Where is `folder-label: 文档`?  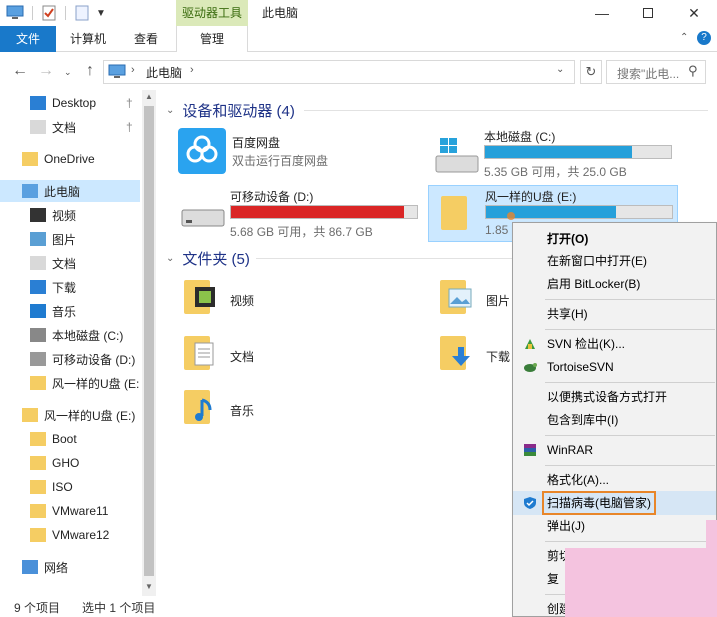 folder-label: 文档 is located at coordinates (242, 357).